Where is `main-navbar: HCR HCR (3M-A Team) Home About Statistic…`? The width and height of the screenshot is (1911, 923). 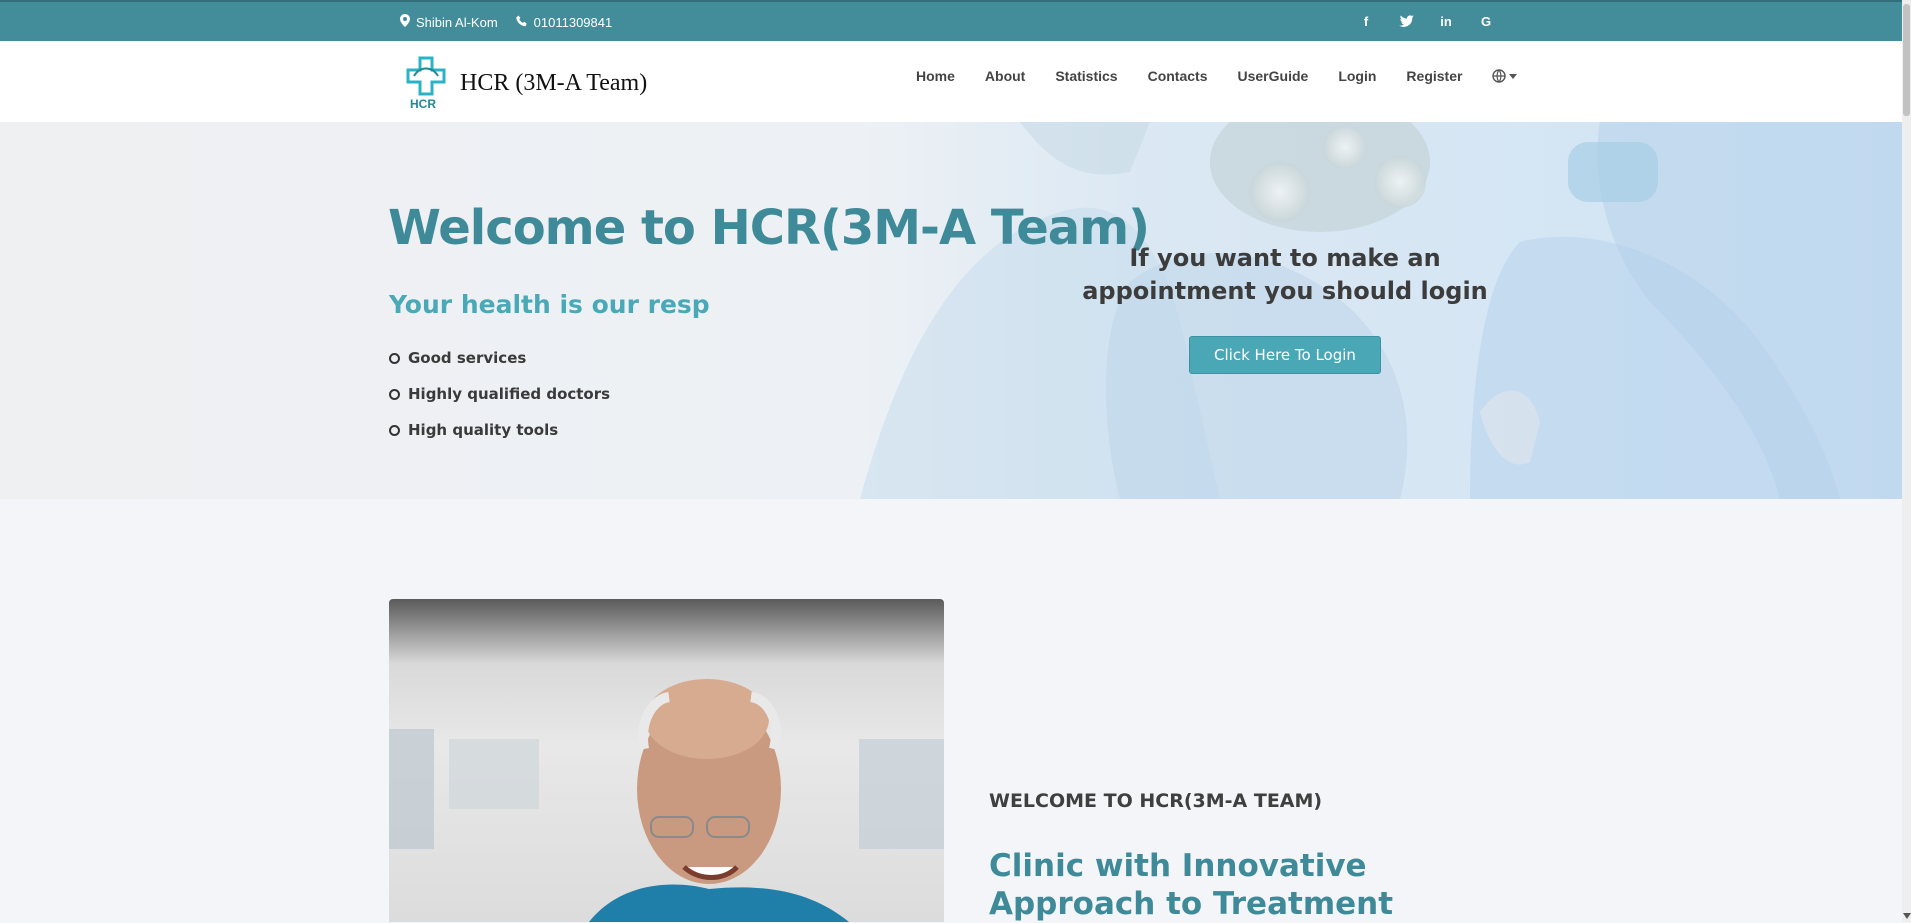 main-navbar: HCR HCR (3M-A Team) Home About Statistic… is located at coordinates (951, 82).